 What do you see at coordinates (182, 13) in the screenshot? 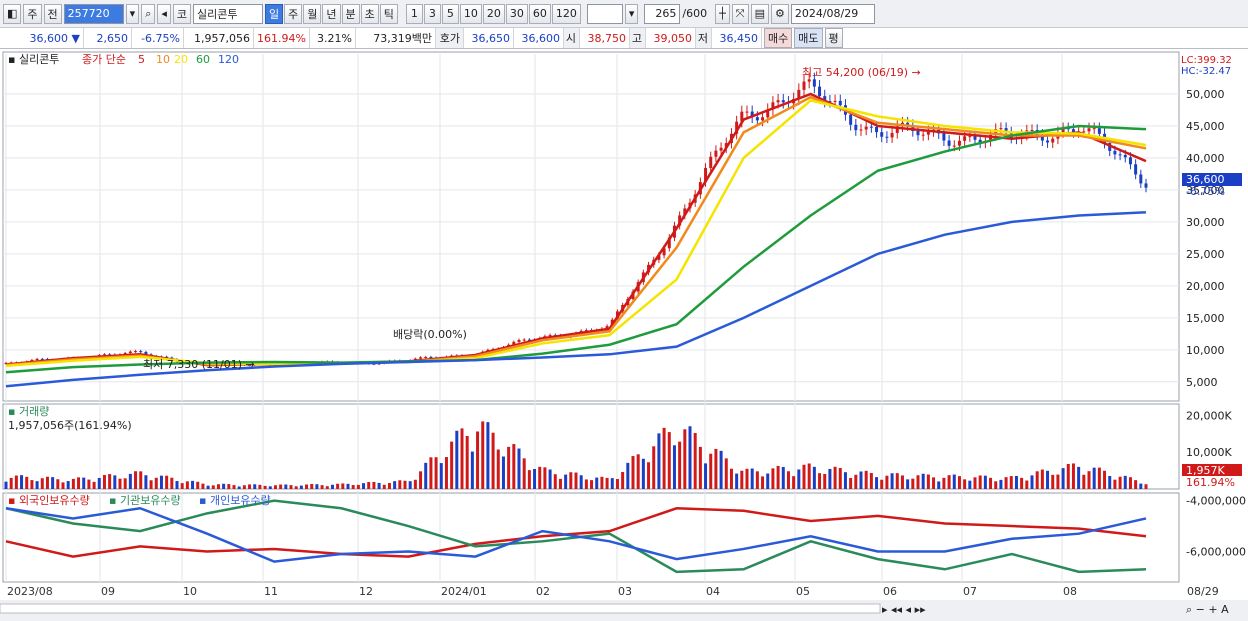
I see `chart-type-select: 코` at bounding box center [182, 13].